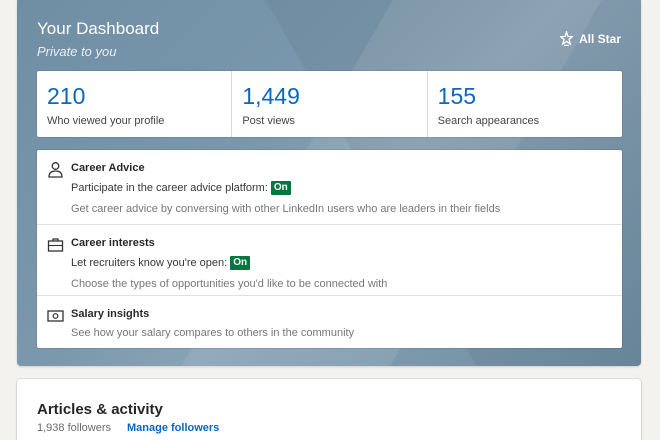 This screenshot has width=660, height=440. Describe the element at coordinates (149, 263) in the screenshot. I see `feature-setting-text: Let recruiters know you're open:` at that location.